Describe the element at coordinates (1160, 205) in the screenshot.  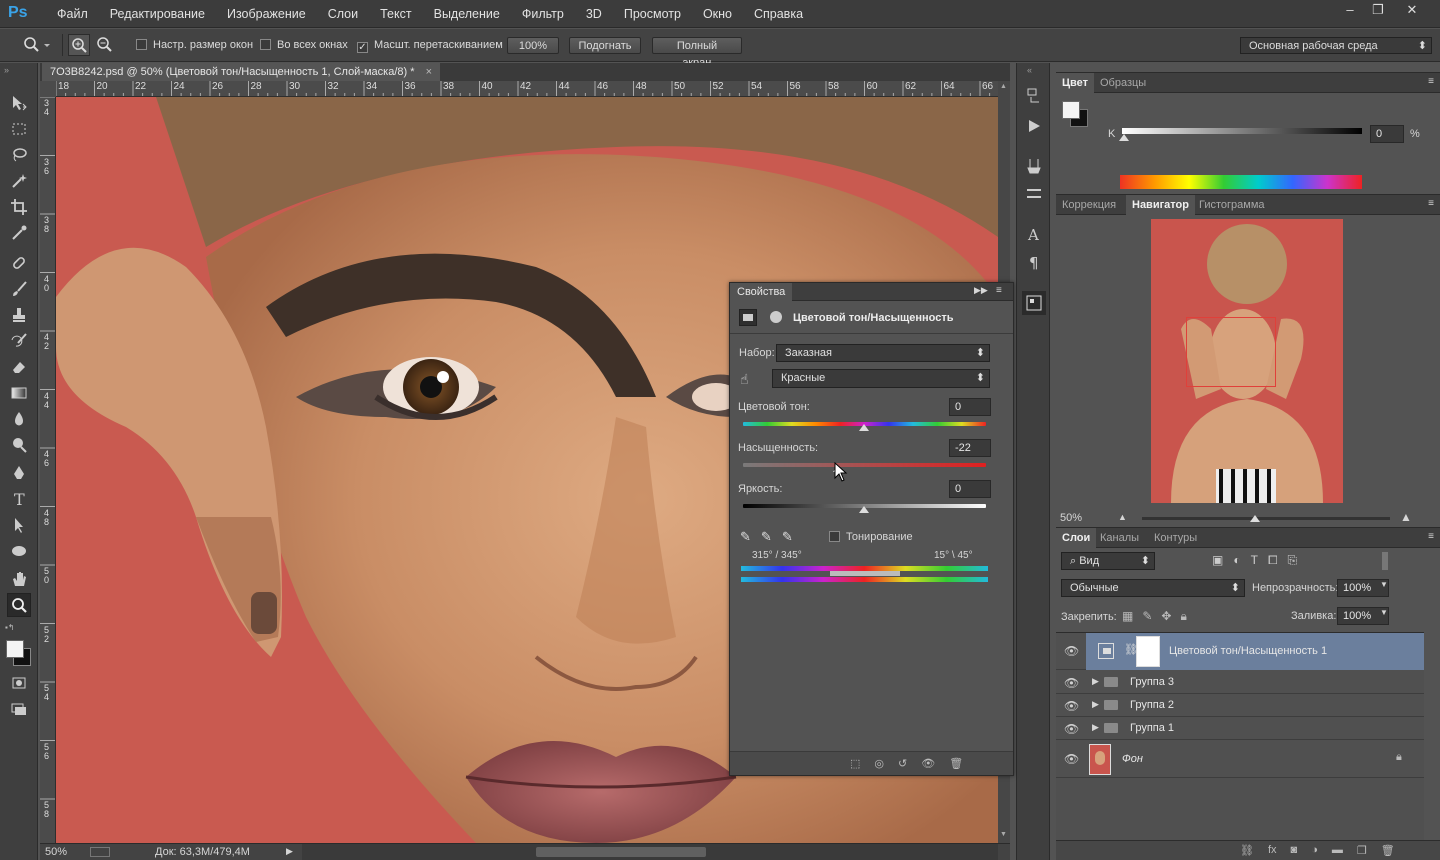
I see `tab-navigator: Навигатор` at that location.